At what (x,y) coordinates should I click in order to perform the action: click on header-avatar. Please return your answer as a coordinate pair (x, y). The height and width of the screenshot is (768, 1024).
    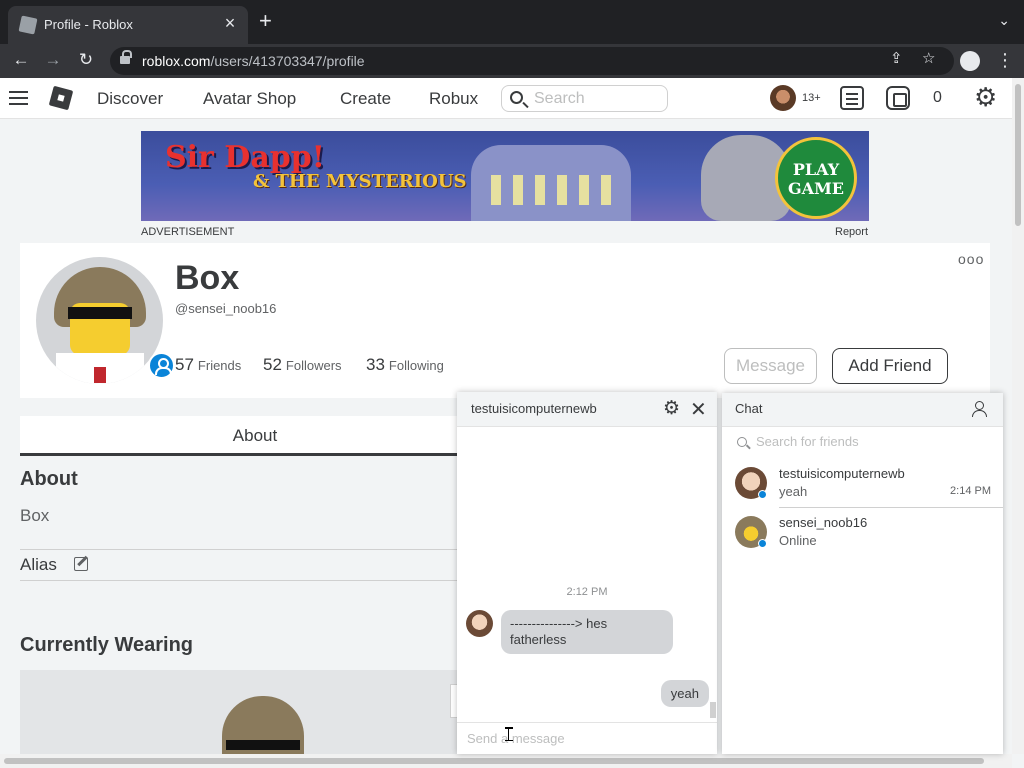
    Looking at the image, I should click on (783, 98).